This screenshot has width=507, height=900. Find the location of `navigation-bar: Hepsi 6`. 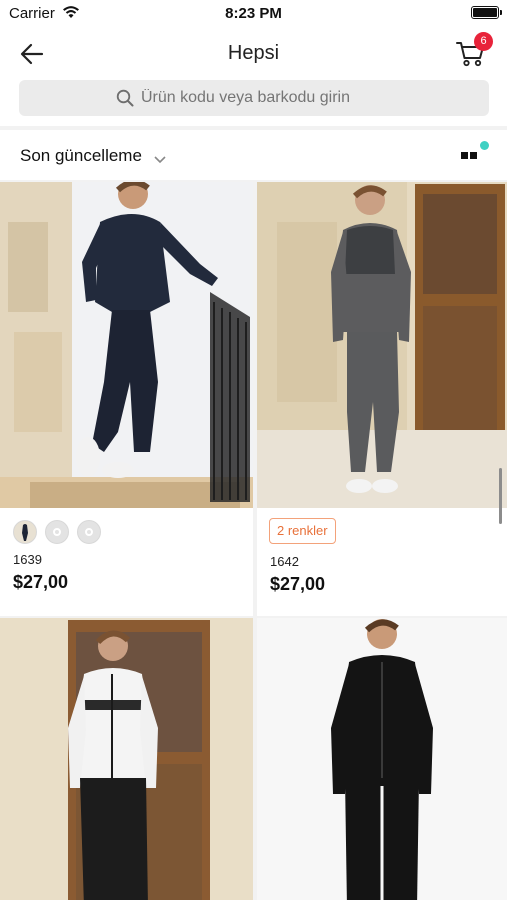

navigation-bar: Hepsi 6 is located at coordinates (253, 53).